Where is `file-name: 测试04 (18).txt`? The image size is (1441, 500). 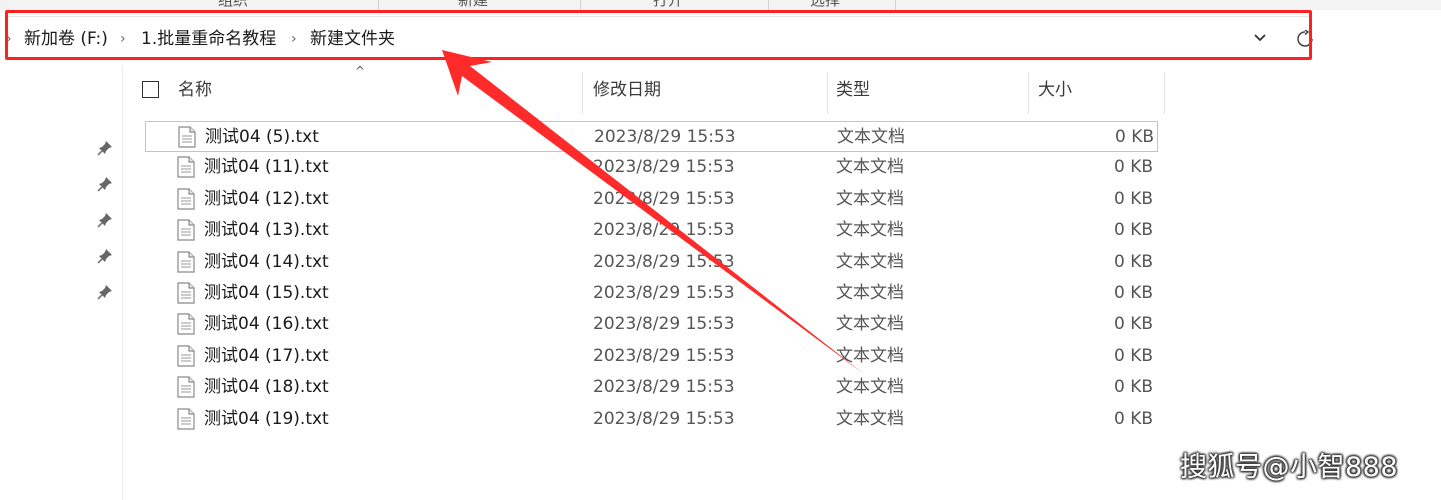
file-name: 测试04 (18).txt is located at coordinates (266, 387).